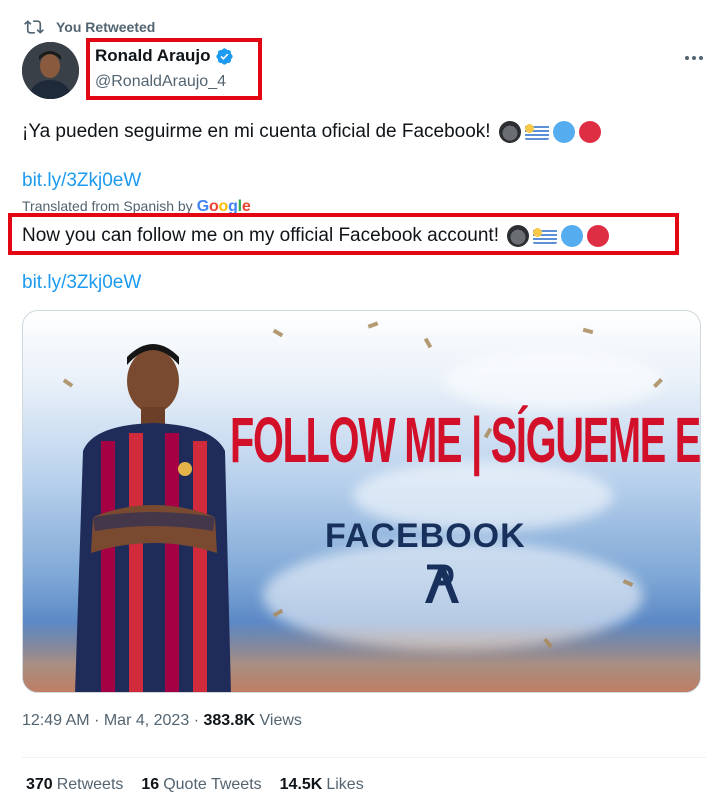  What do you see at coordinates (465, 440) in the screenshot?
I see `media-headline: FOLLOW ME | SÍGUEME EN` at bounding box center [465, 440].